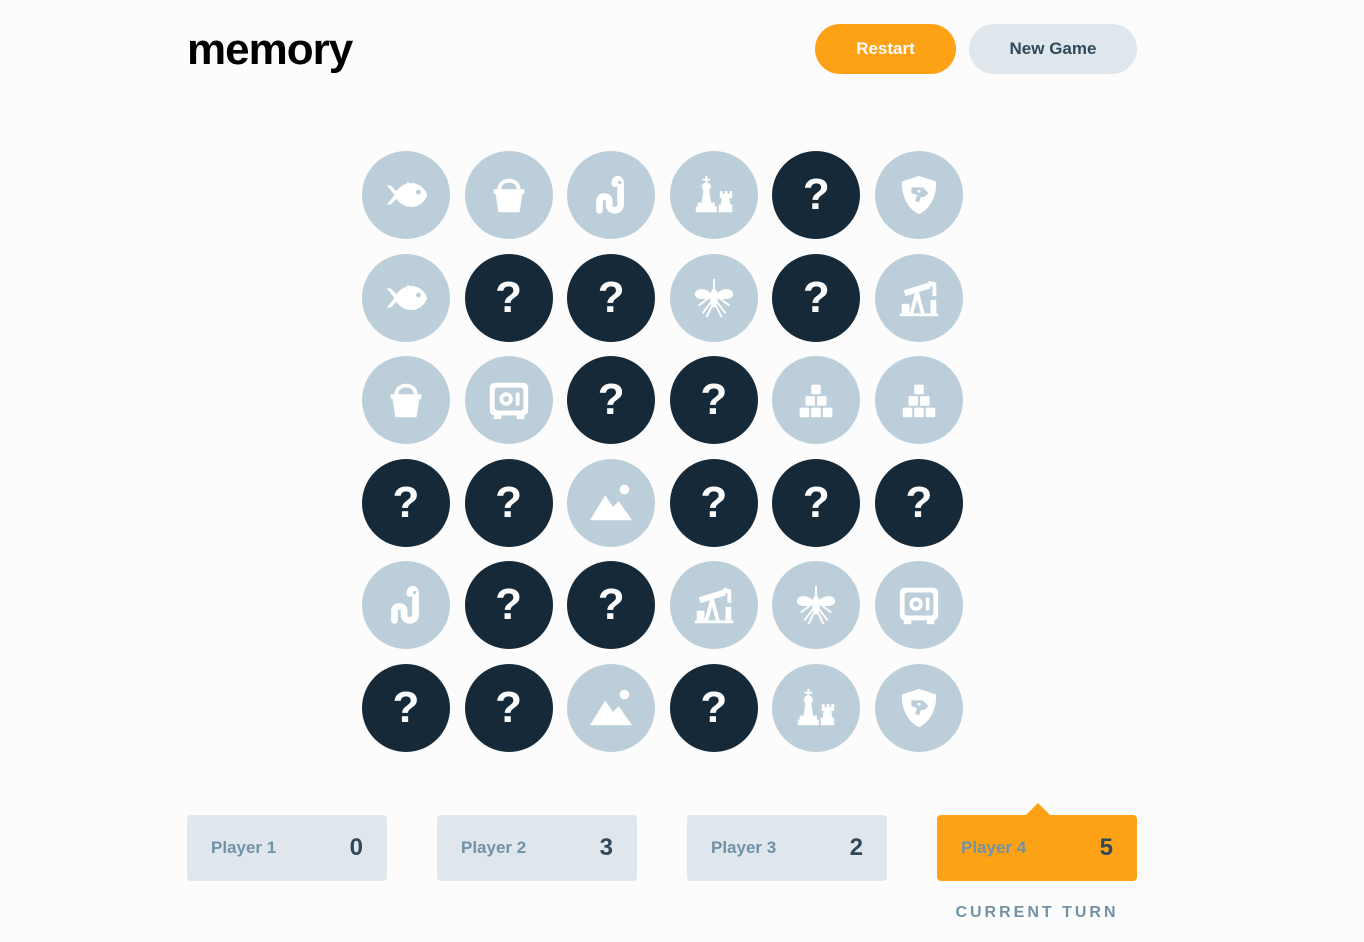 This screenshot has height=942, width=1364. What do you see at coordinates (1053, 49) in the screenshot?
I see `new-game-button: New Game` at bounding box center [1053, 49].